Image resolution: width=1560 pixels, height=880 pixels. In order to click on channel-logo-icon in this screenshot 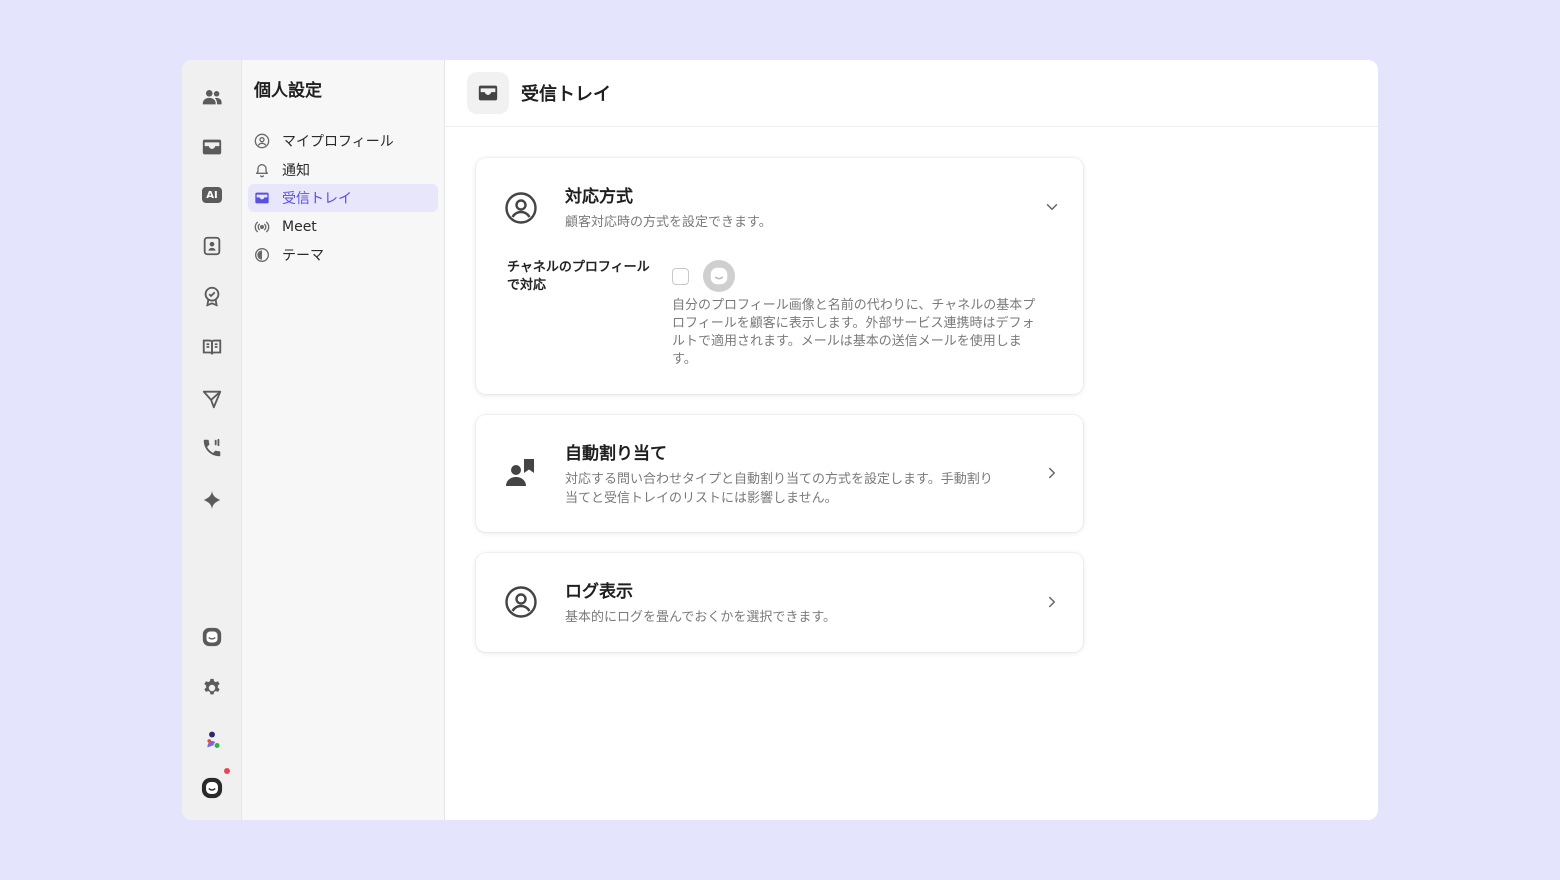, I will do `click(212, 637)`.